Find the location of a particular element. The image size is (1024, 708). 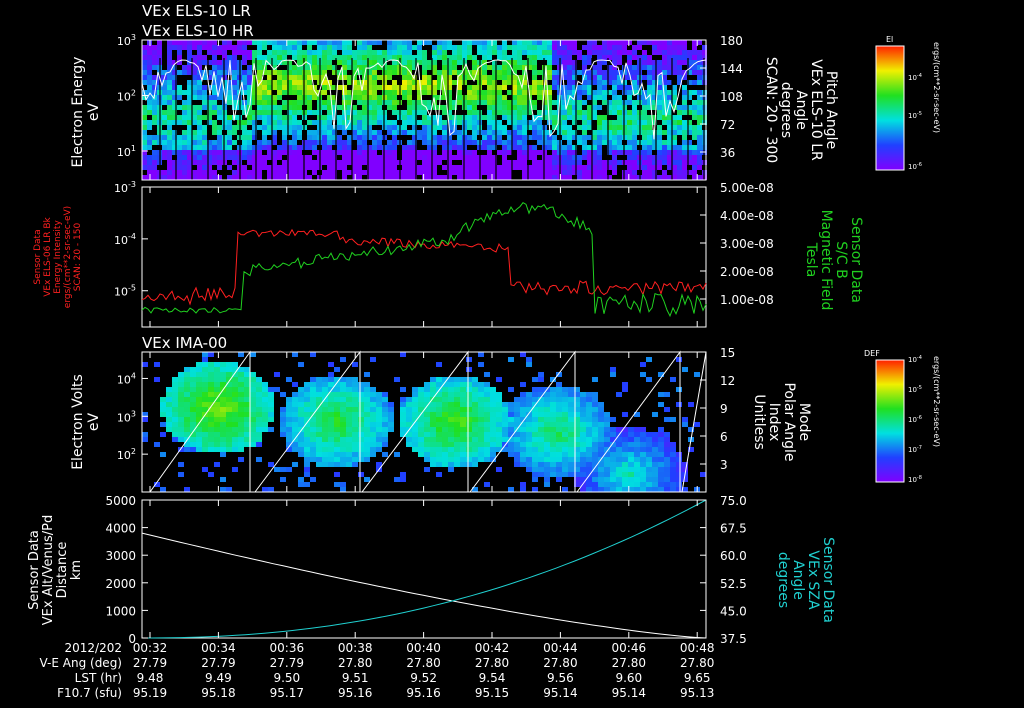

time-tick-label: 00:40 is located at coordinates (423, 648).